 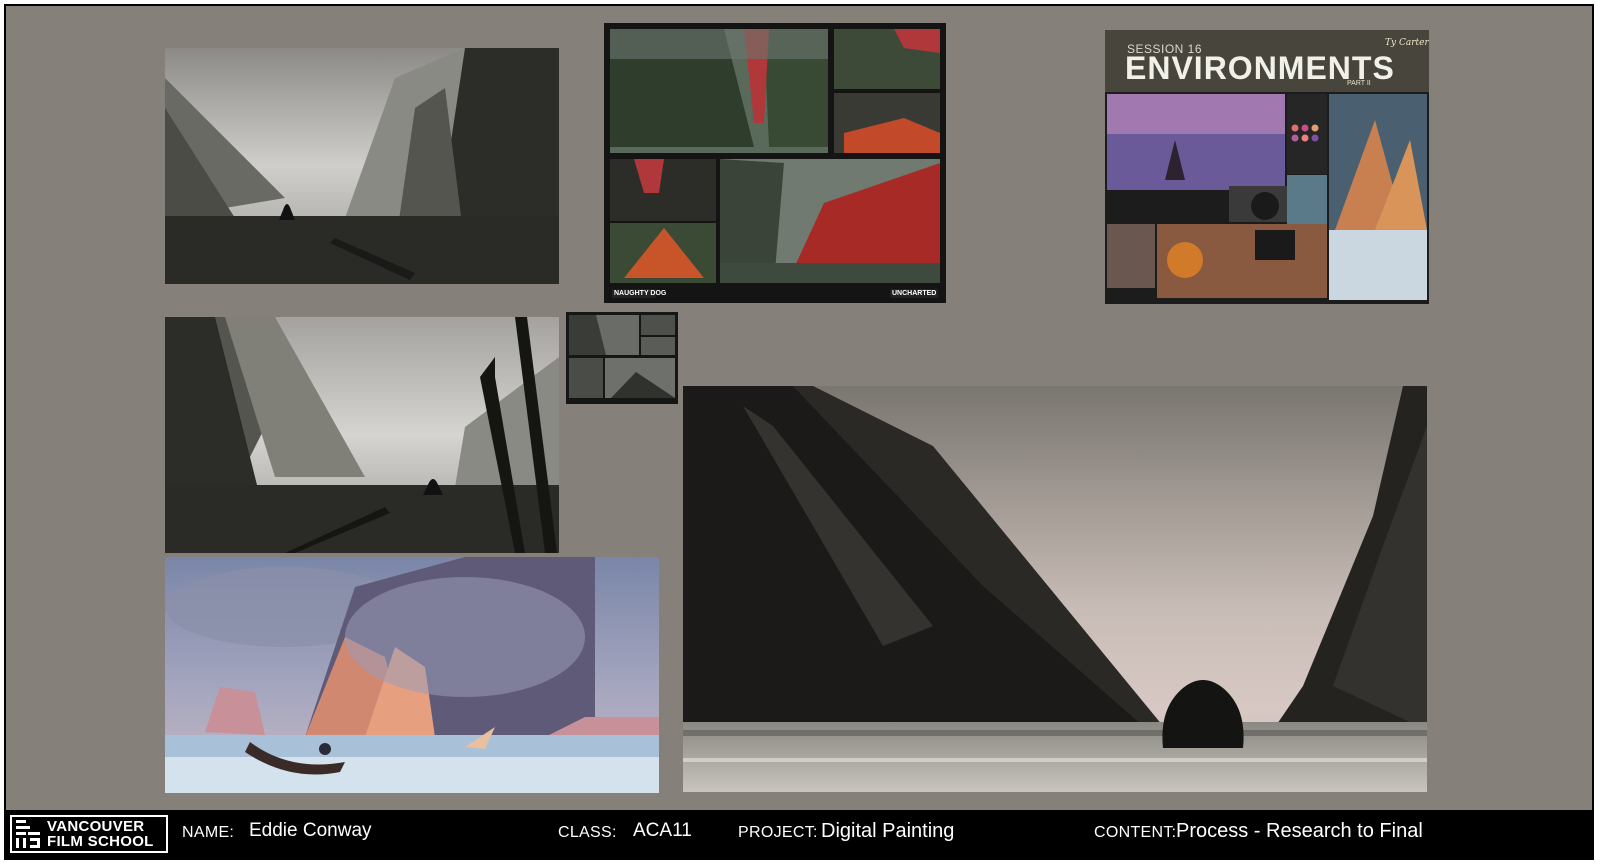 What do you see at coordinates (1407, 43) in the screenshot?
I see `poster-author: Ty Carter` at bounding box center [1407, 43].